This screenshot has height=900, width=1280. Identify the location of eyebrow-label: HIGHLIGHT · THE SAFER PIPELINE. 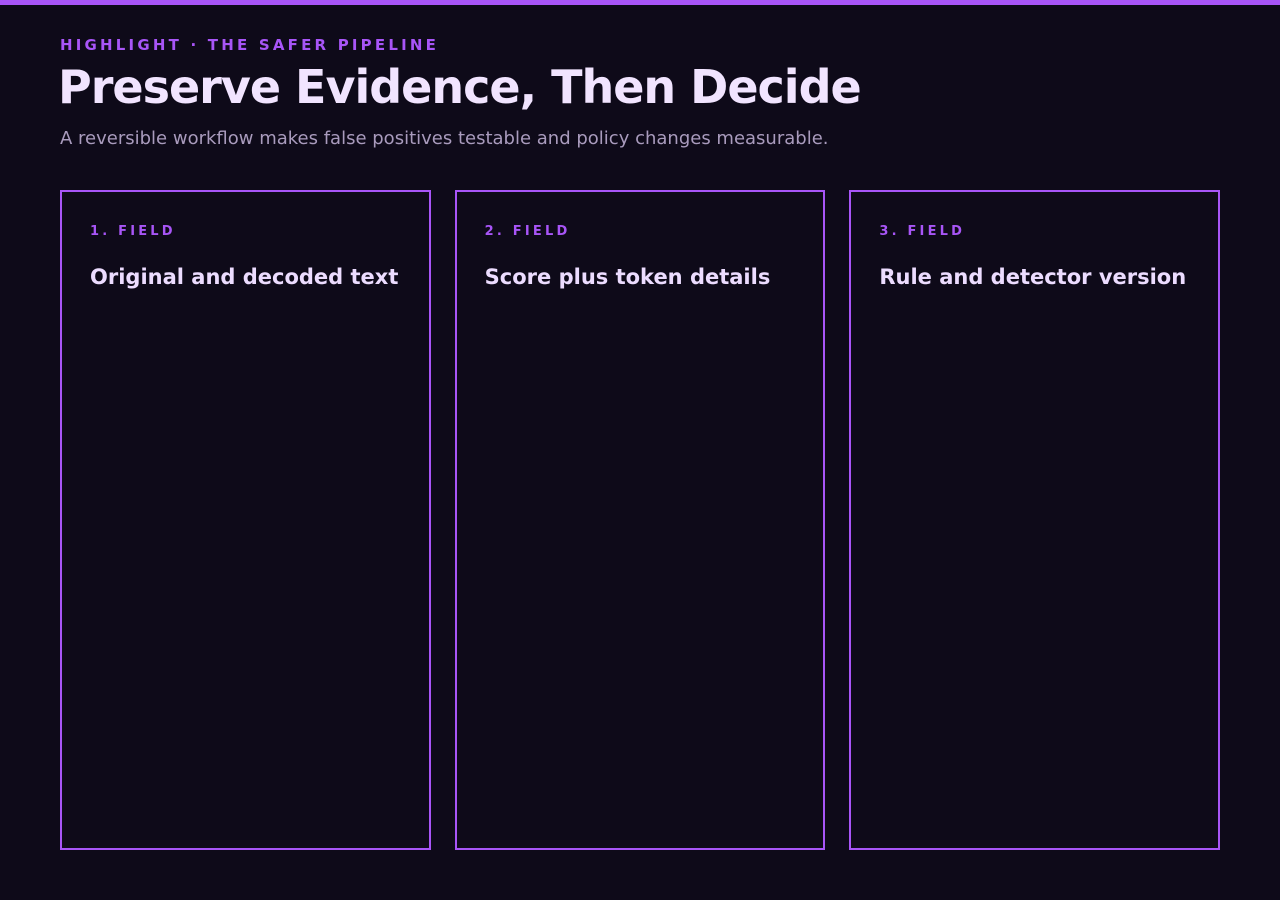
(250, 45).